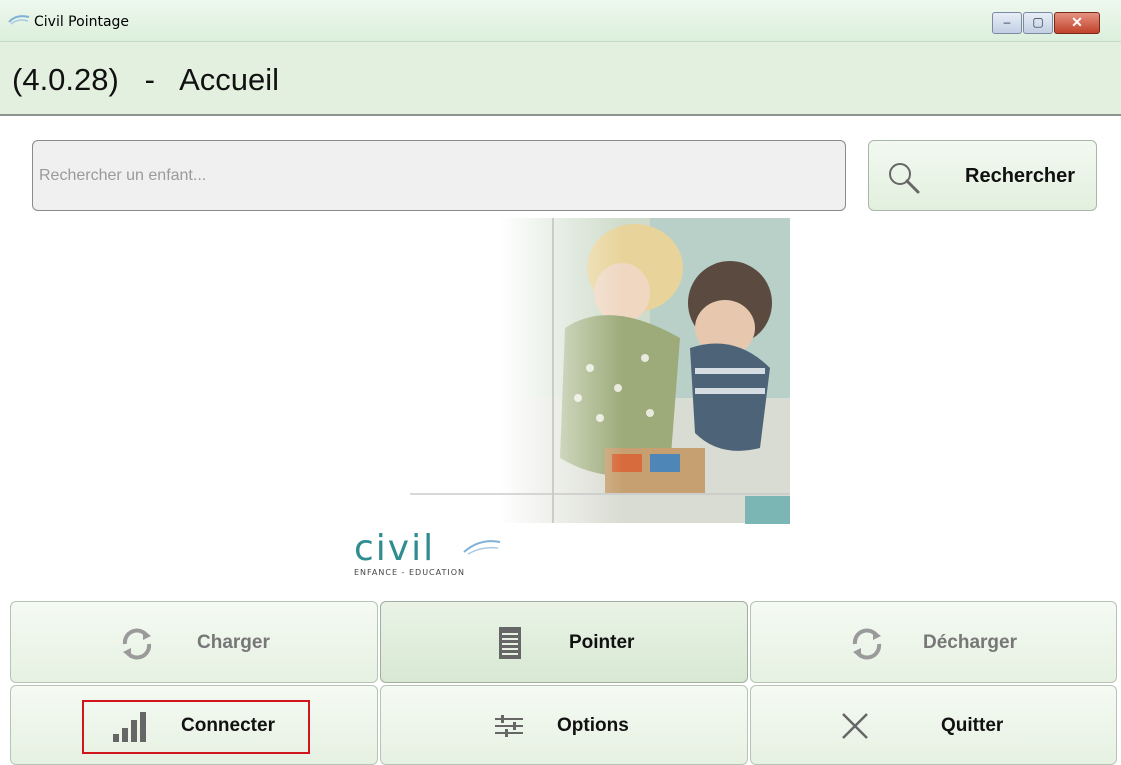 This screenshot has height=765, width=1121. What do you see at coordinates (196, 727) in the screenshot?
I see `connecter-highlight-frame` at bounding box center [196, 727].